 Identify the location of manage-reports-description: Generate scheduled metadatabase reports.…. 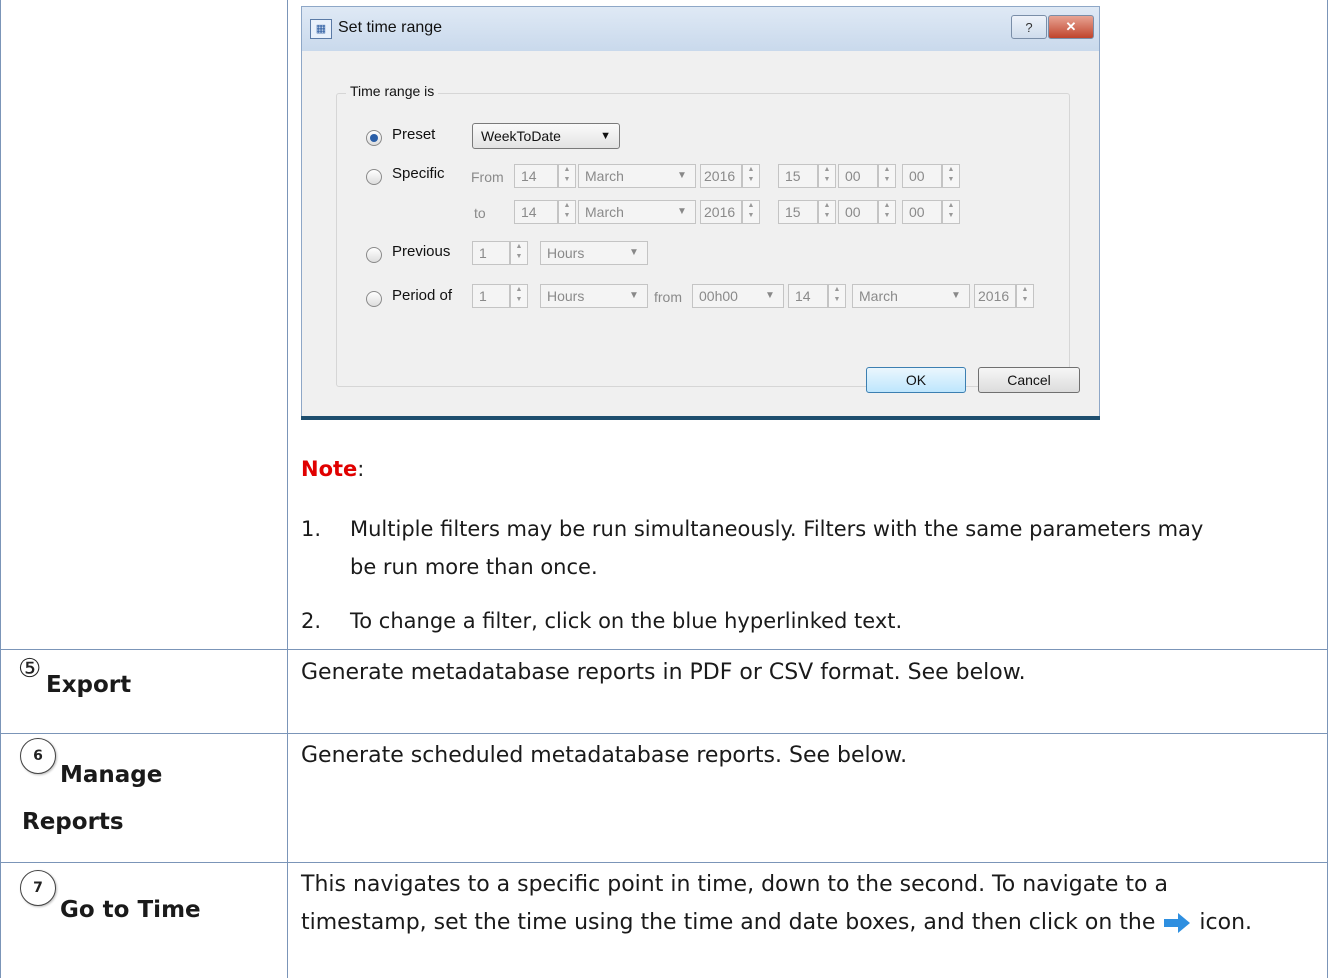
(604, 755).